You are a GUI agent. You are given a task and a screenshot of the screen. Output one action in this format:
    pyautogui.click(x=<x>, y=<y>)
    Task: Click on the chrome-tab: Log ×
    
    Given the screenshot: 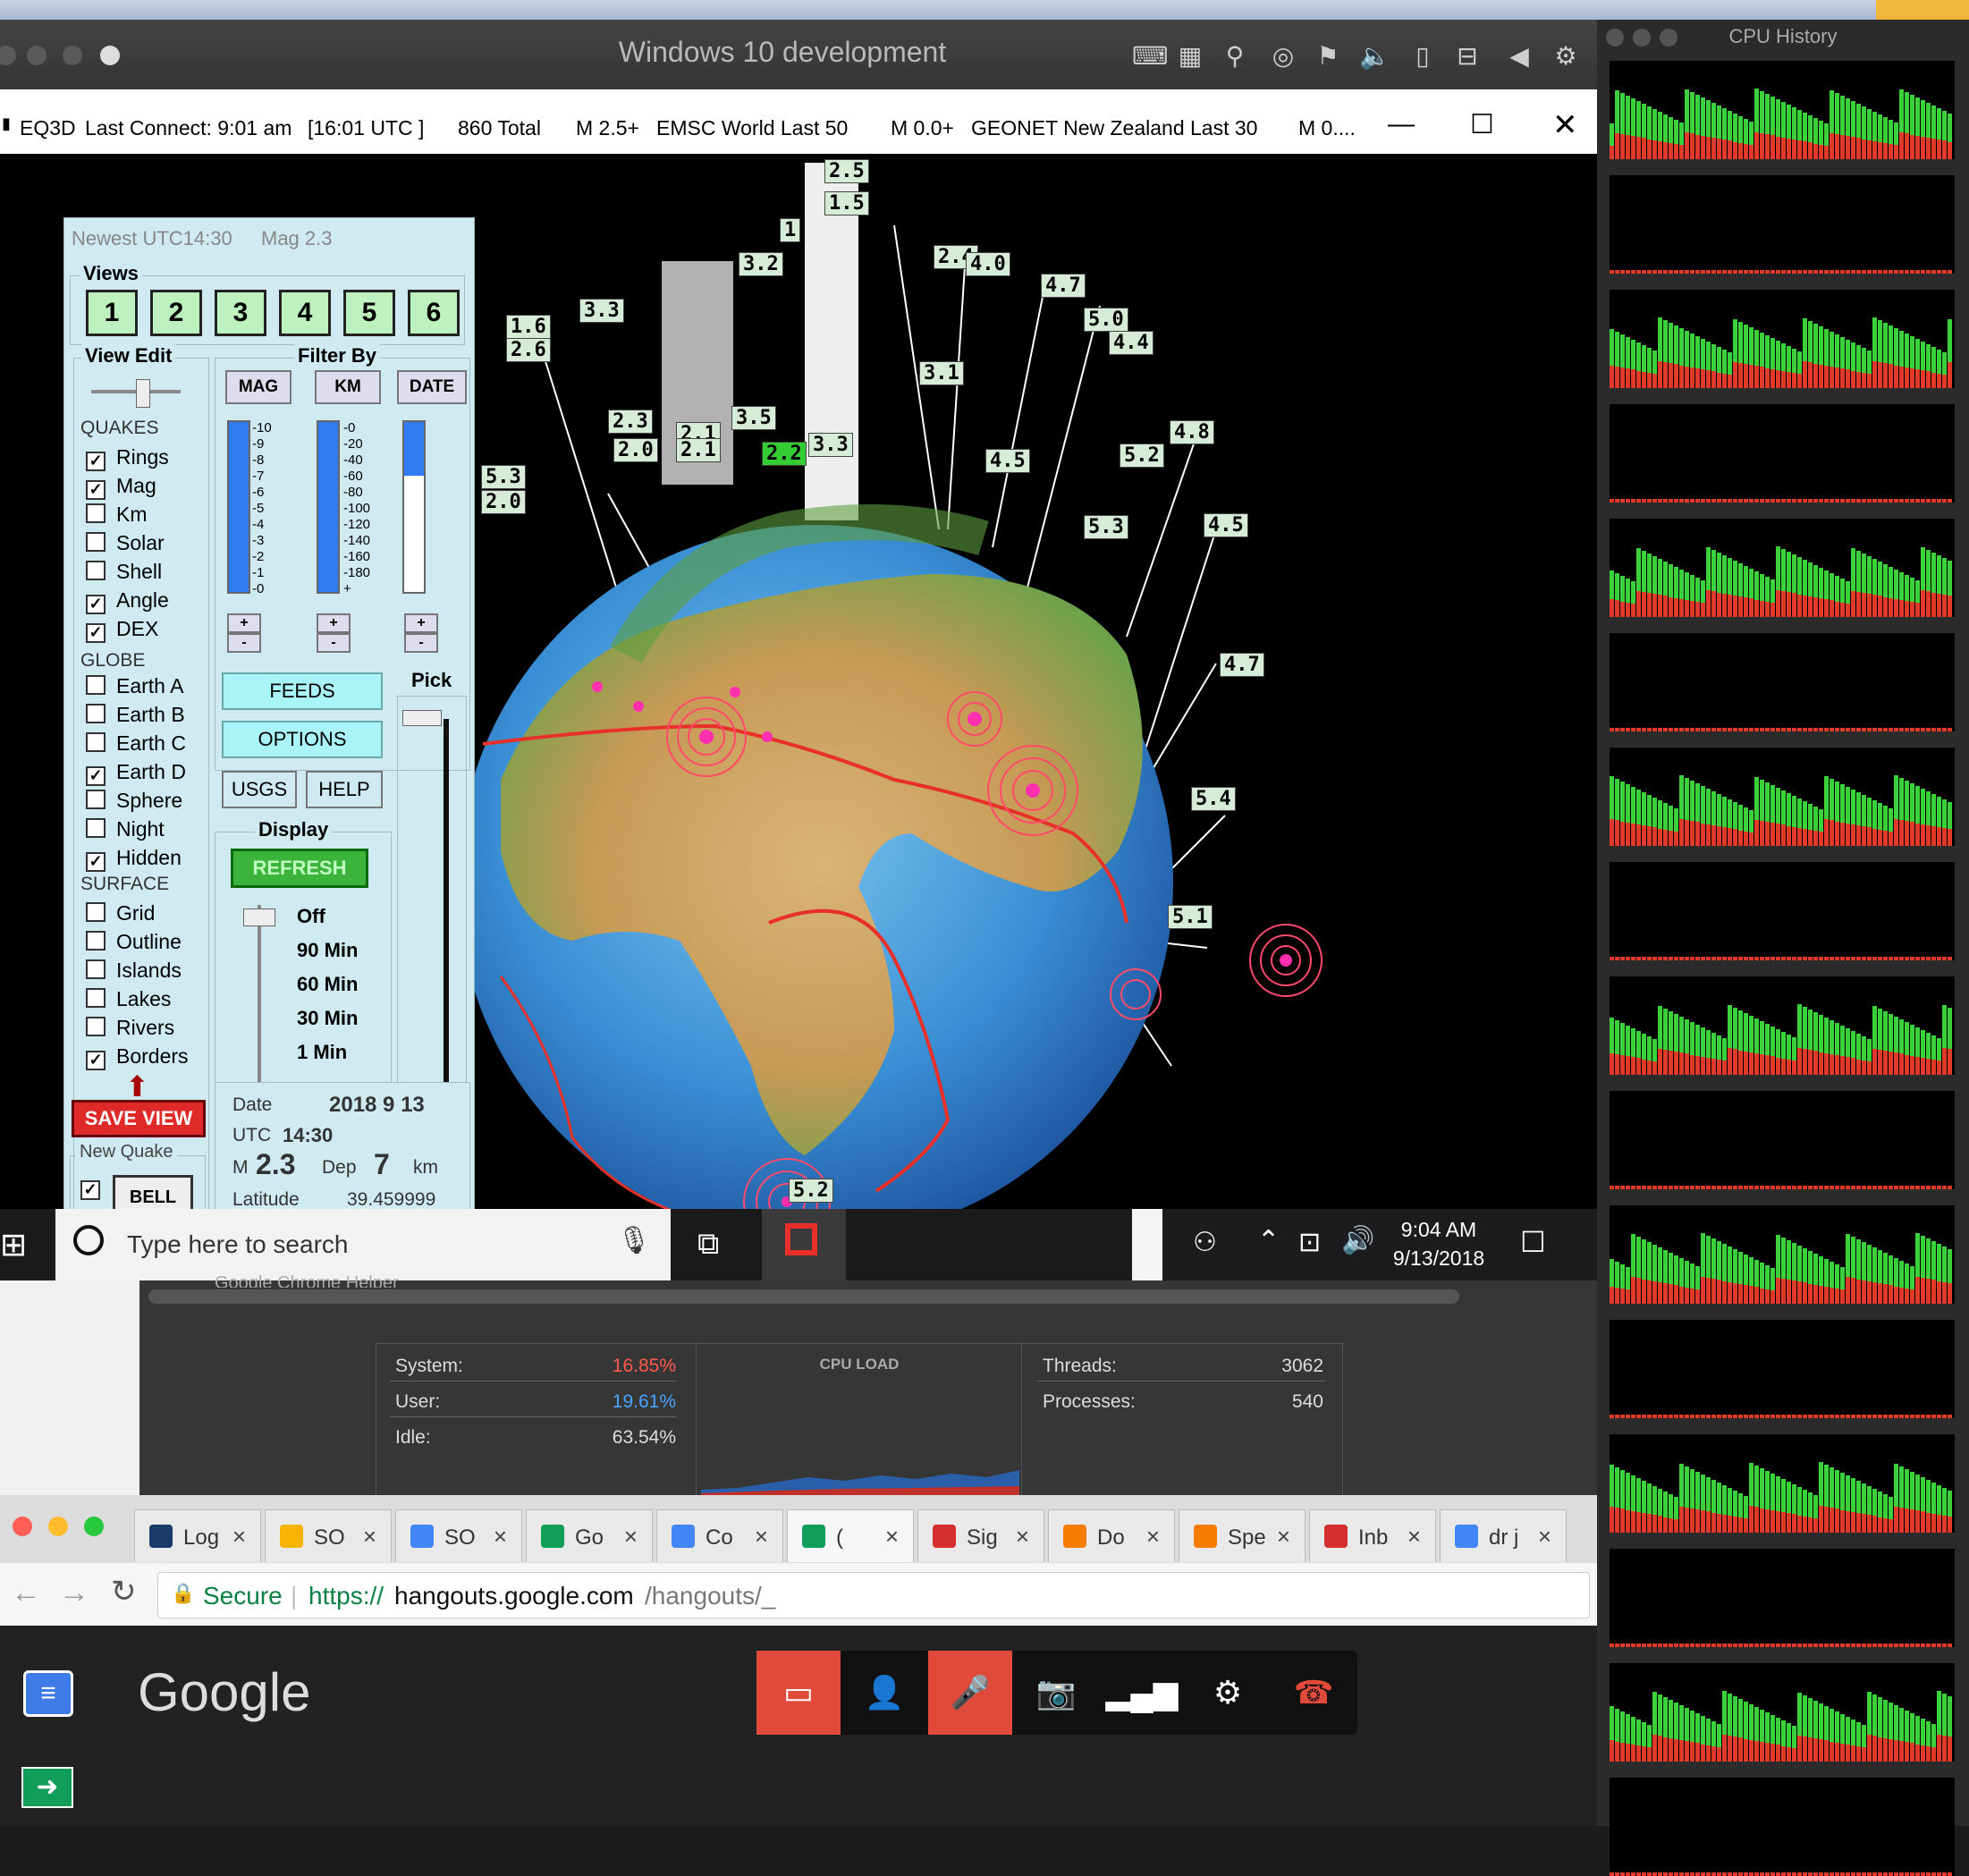 What is the action you would take?
    pyautogui.click(x=197, y=1536)
    